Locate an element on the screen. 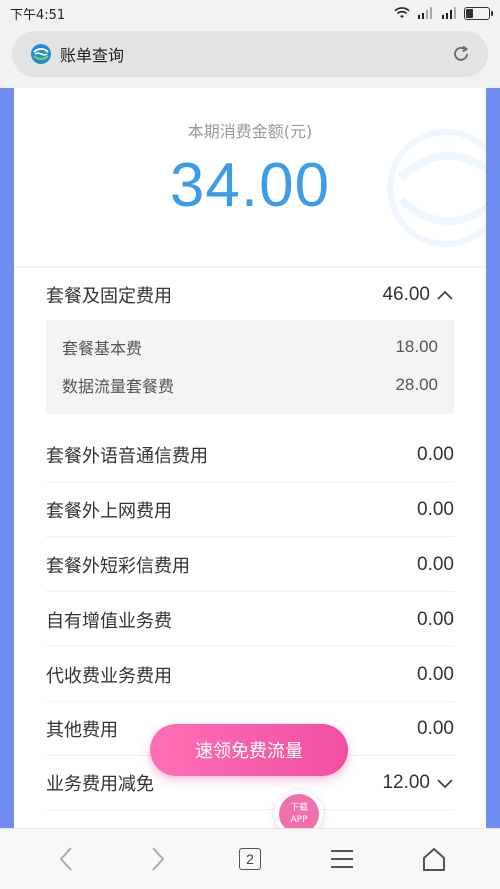  sub-item-label: 套餐基本费 is located at coordinates (102, 348).